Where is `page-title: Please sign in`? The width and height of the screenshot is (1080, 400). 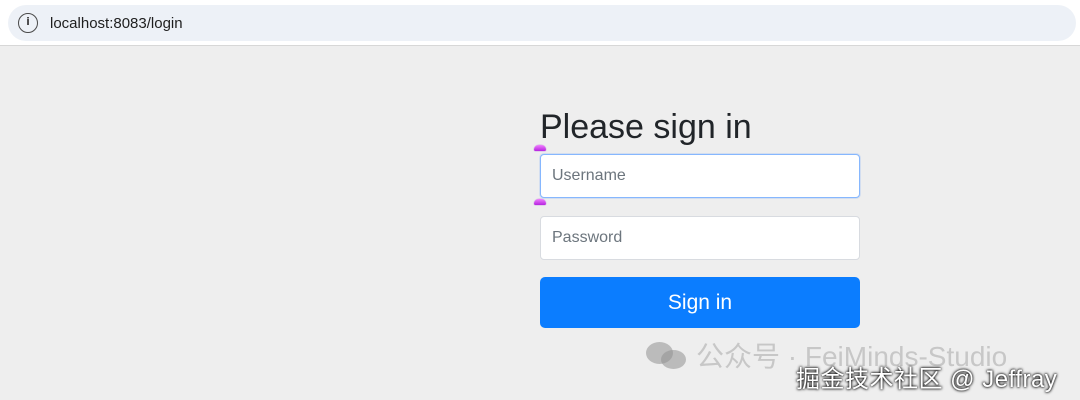 page-title: Please sign in is located at coordinates (646, 127).